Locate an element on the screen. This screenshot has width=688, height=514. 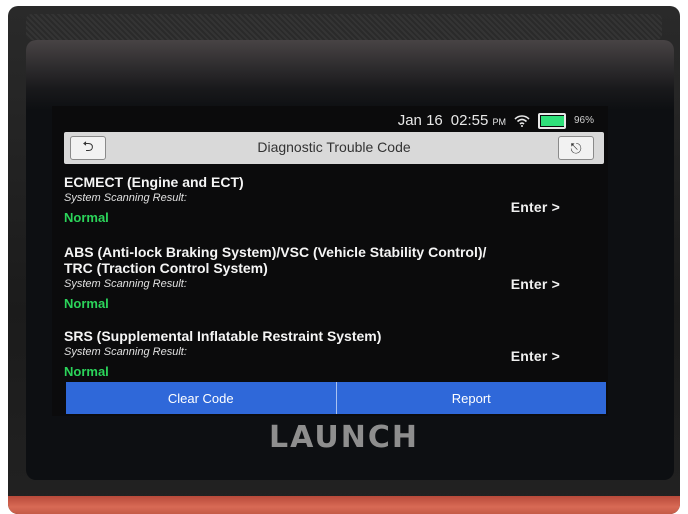
system-name: ECMECT (Engine and ECT) is located at coordinates (154, 182).